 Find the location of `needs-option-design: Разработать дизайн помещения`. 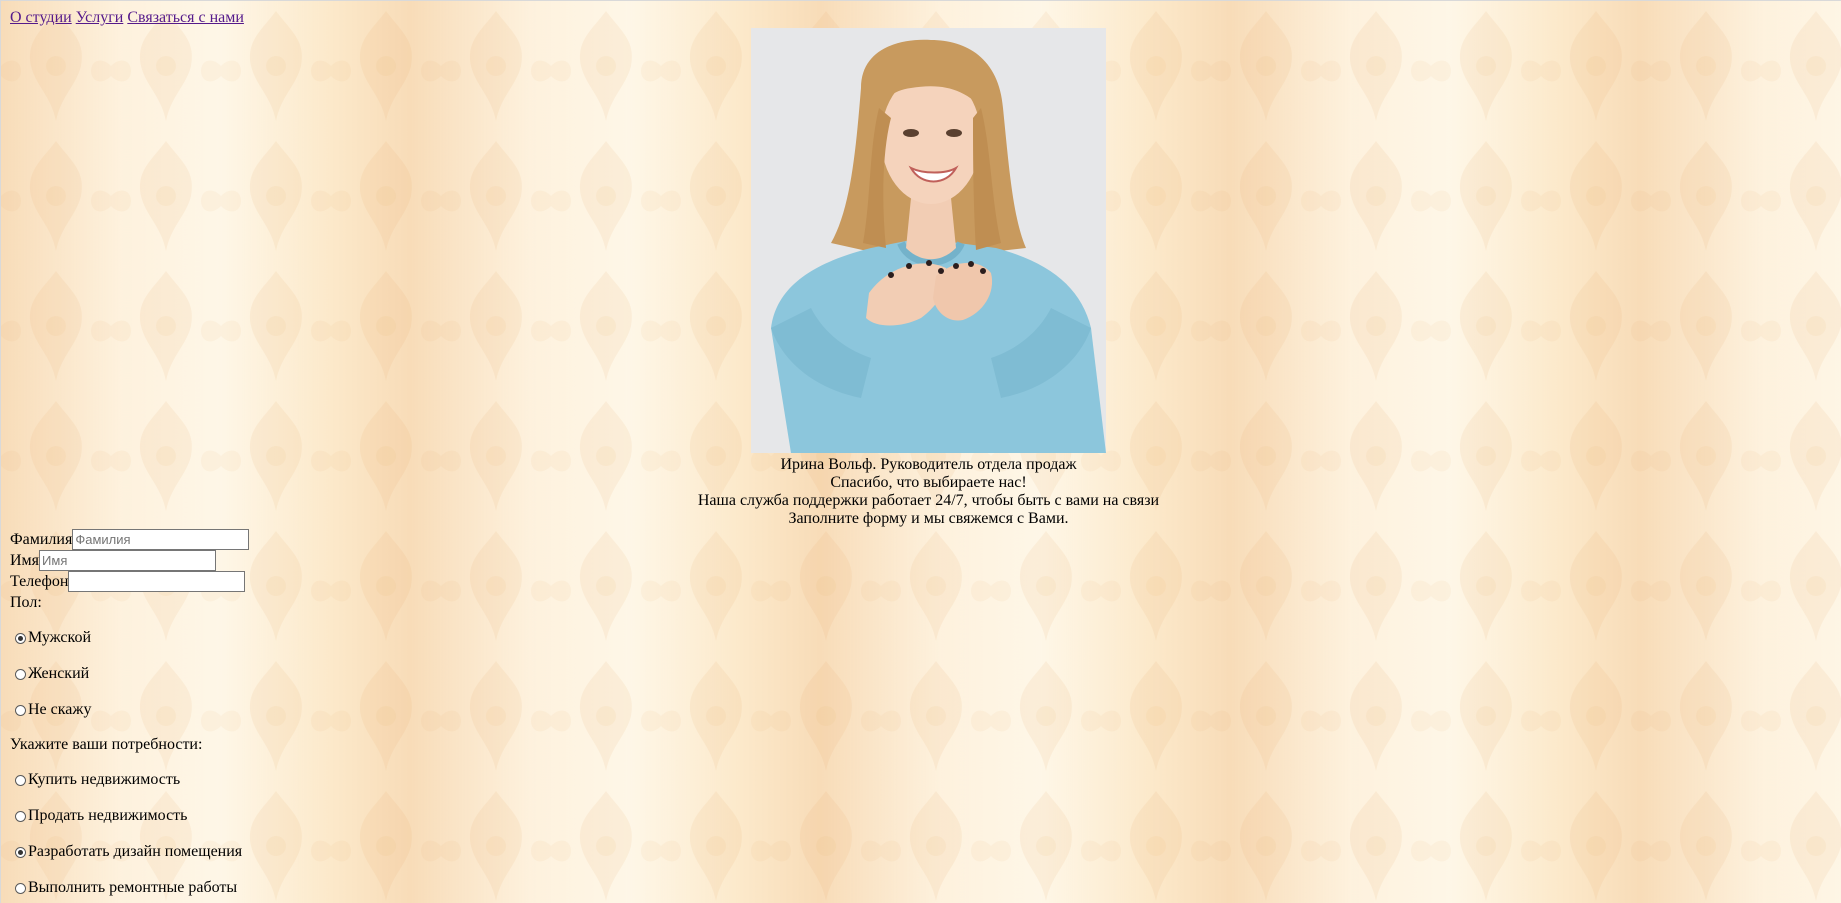

needs-option-design: Разработать дизайн помещения is located at coordinates (129, 852).